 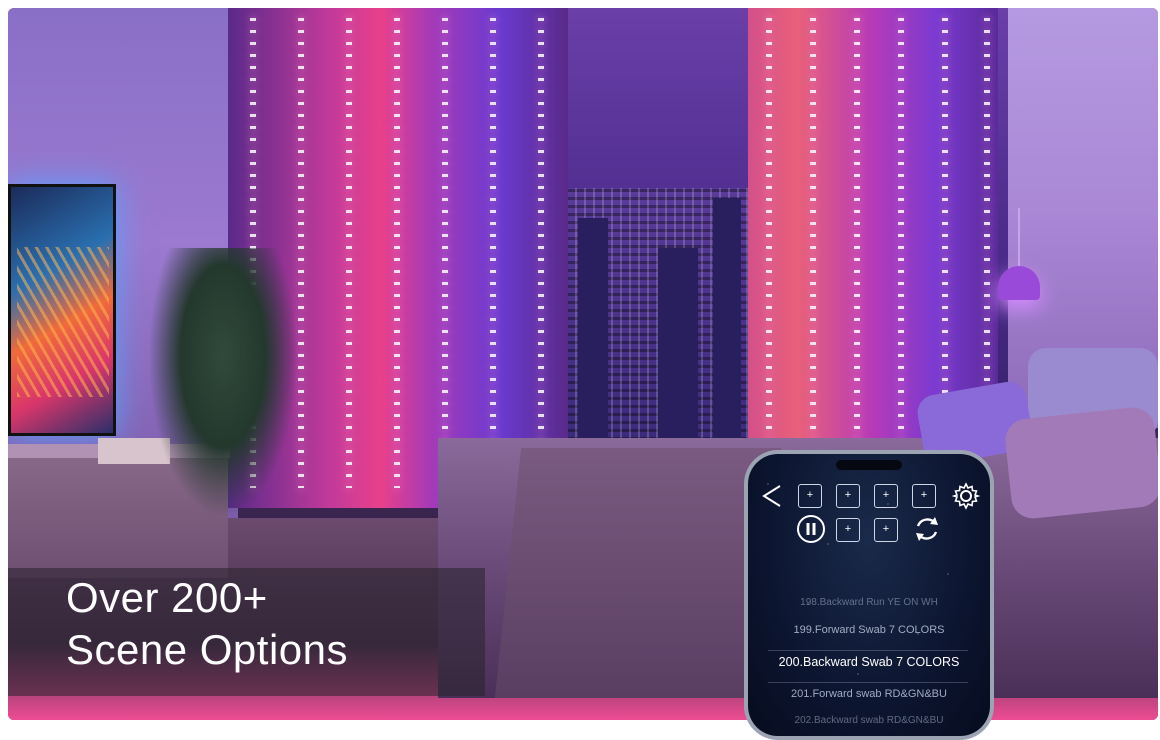 What do you see at coordinates (869, 721) in the screenshot?
I see `scene-option: 202.Backward swab RD&GN&BU` at bounding box center [869, 721].